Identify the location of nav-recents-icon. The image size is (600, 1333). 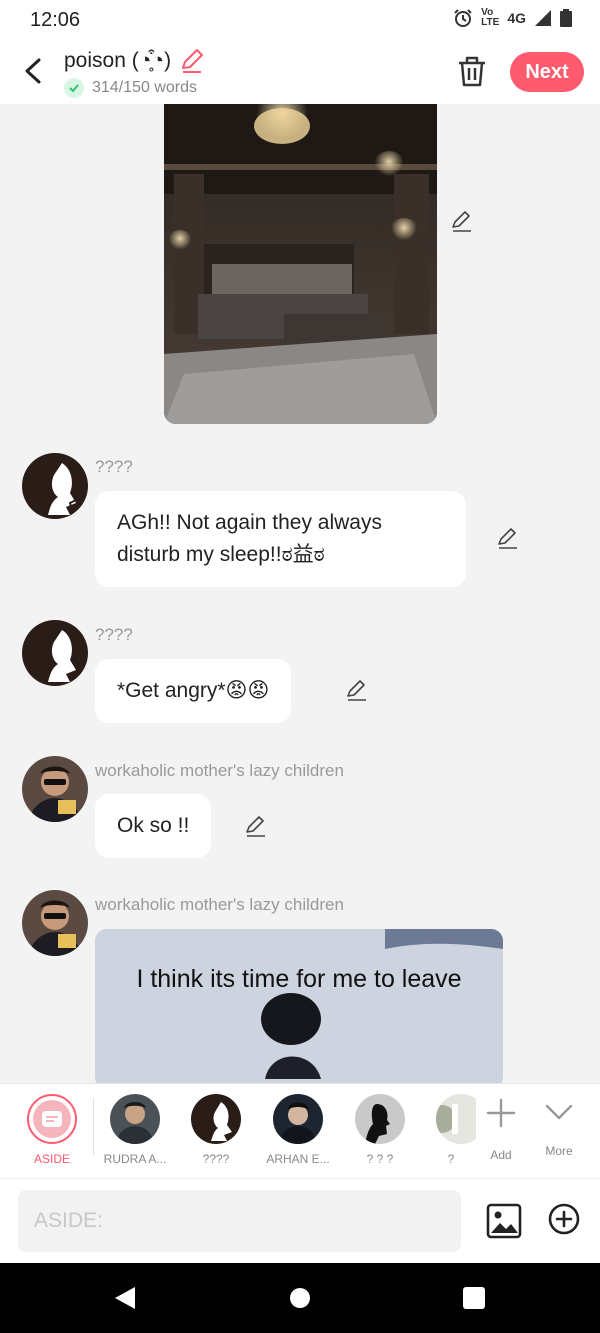
(474, 1298).